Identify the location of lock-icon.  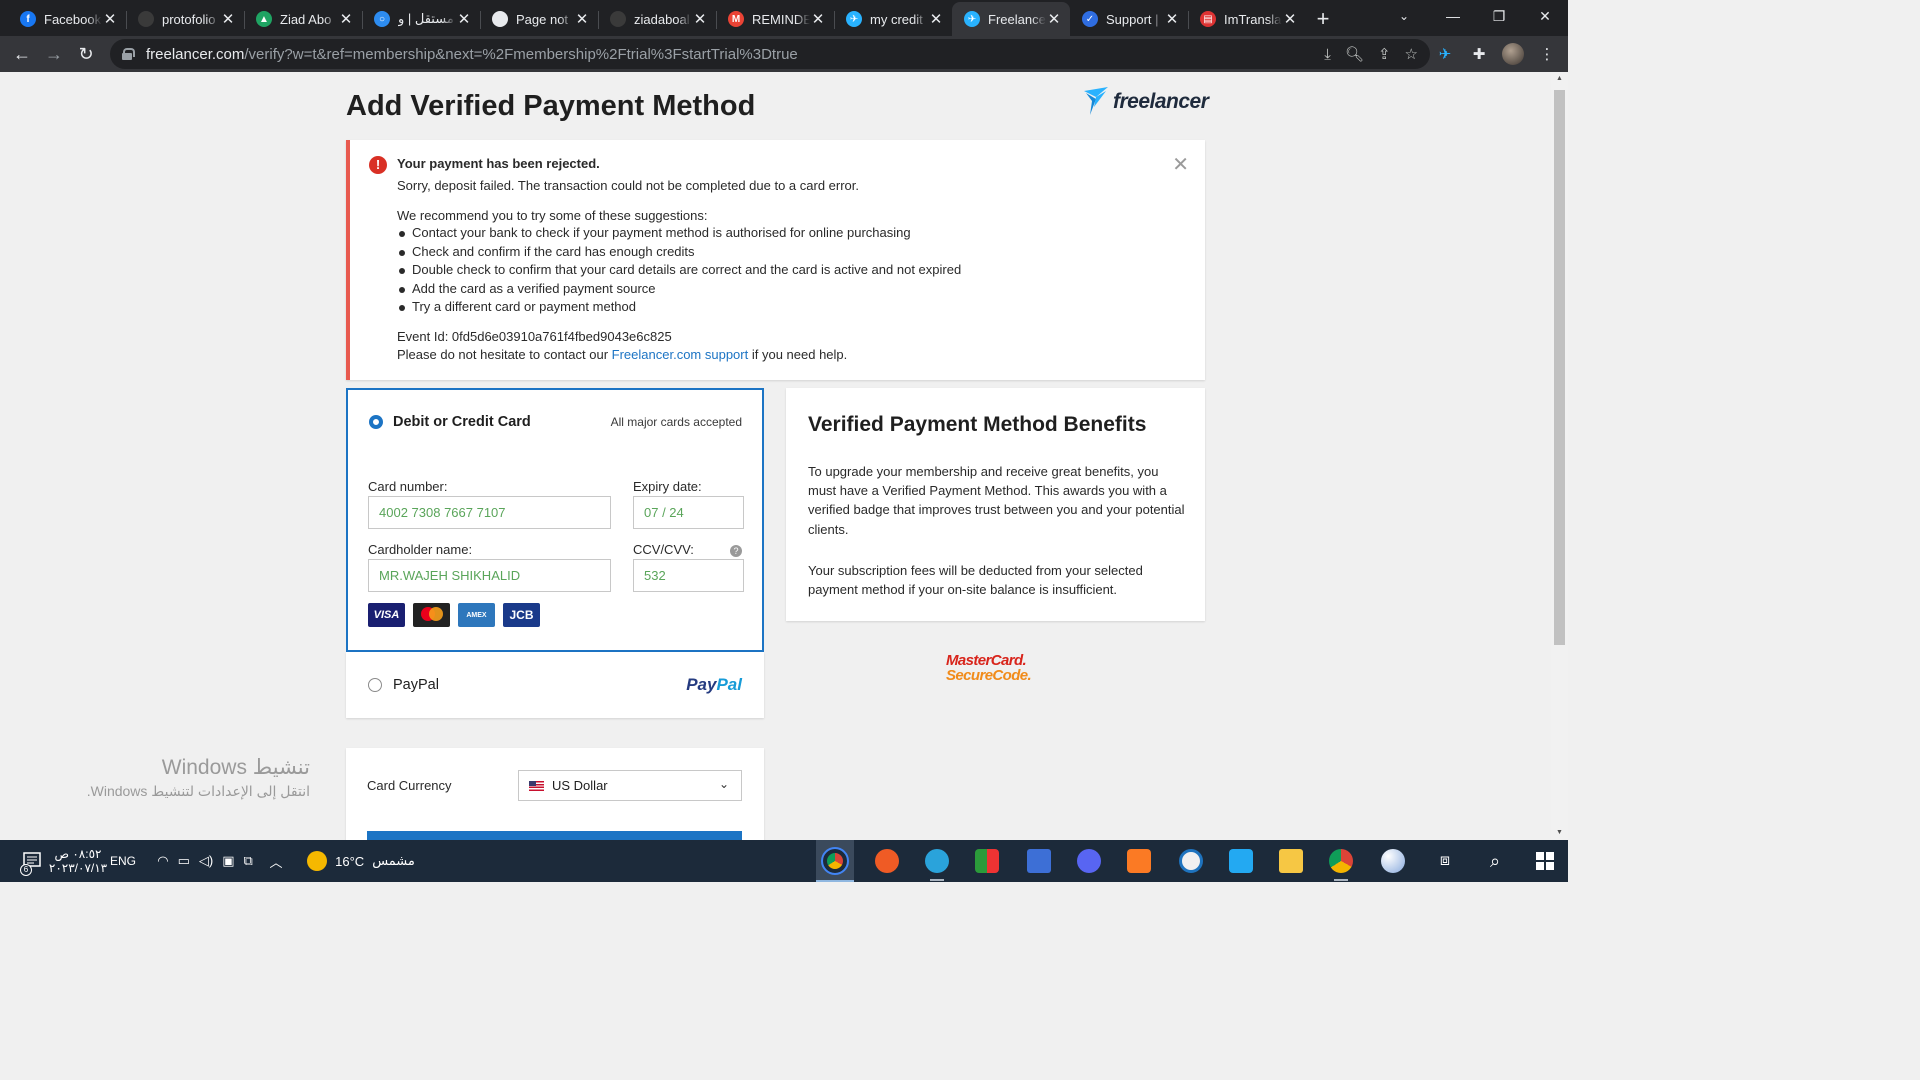
(128, 54).